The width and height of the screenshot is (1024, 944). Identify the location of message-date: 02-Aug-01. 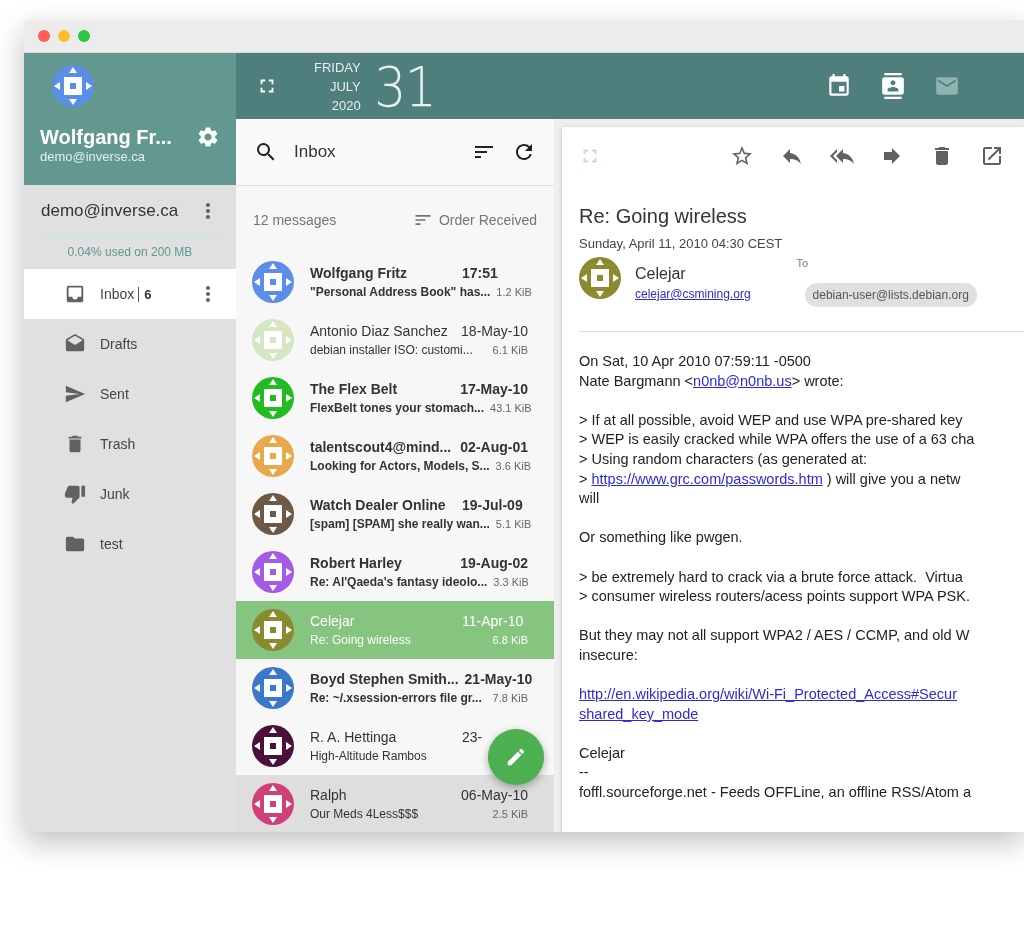
(494, 447).